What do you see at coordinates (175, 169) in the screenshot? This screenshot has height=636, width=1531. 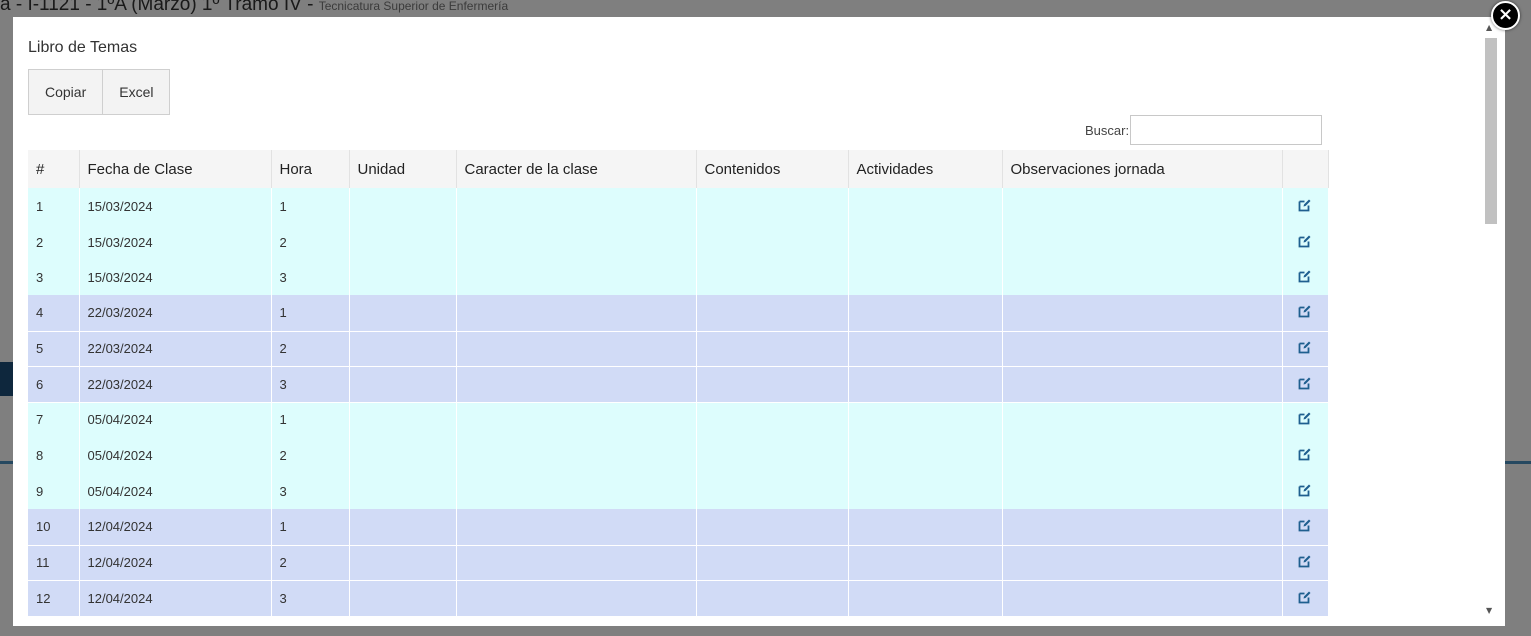 I see `column-header: Fecha de Clase` at bounding box center [175, 169].